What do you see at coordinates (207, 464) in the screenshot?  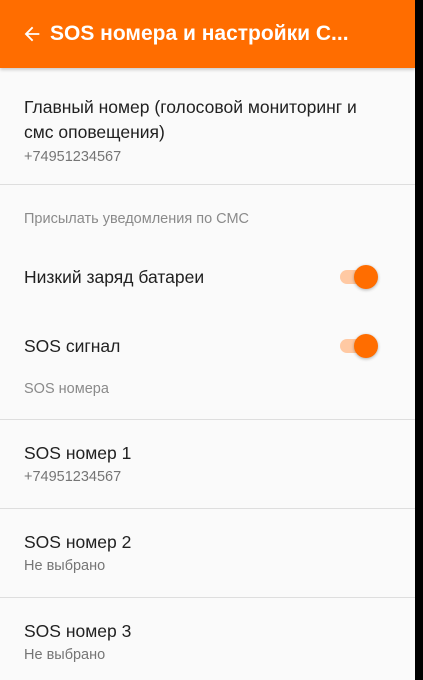 I see `sos-number-1-item: SOS номер 1 +74951234567` at bounding box center [207, 464].